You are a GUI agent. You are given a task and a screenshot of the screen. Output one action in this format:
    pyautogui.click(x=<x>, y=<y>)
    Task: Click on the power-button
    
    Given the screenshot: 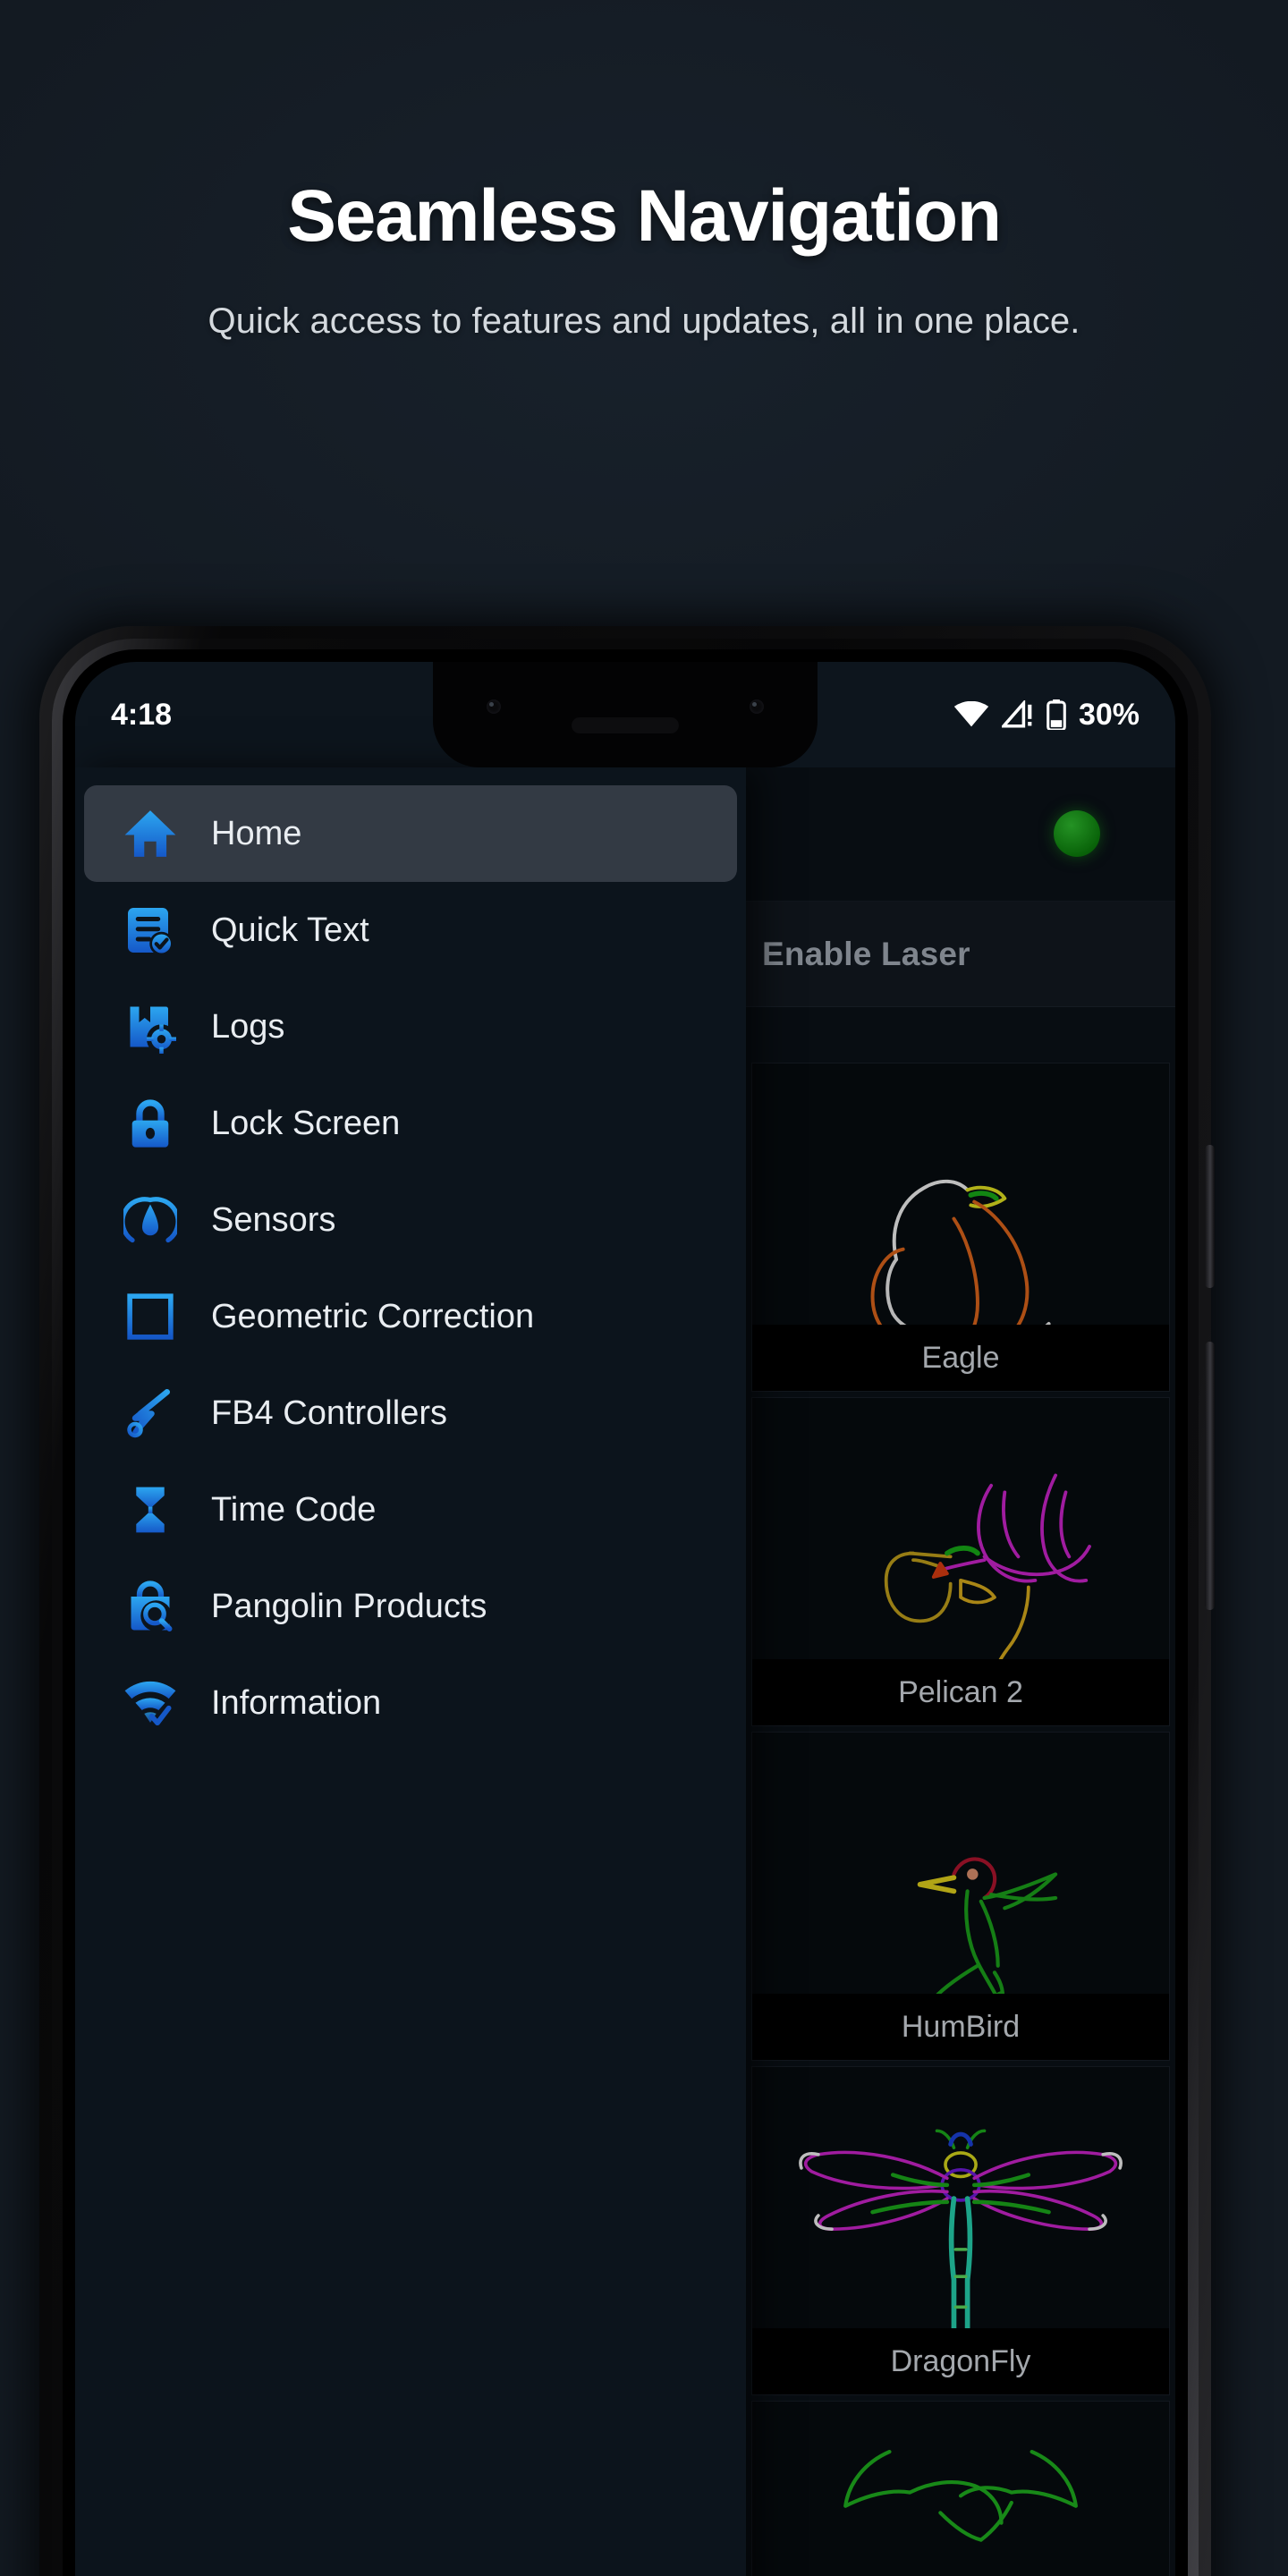 What is the action you would take?
    pyautogui.click(x=1210, y=1476)
    